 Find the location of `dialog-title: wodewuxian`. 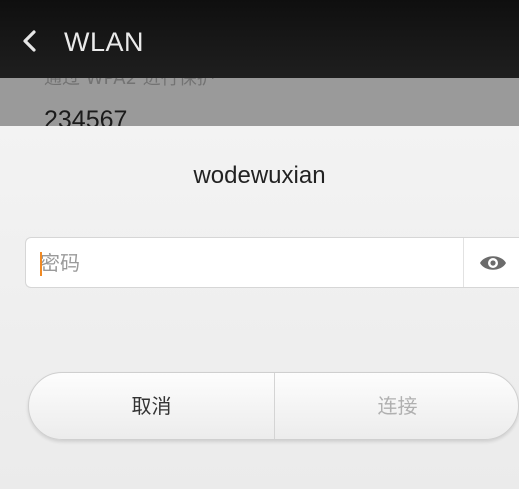

dialog-title: wodewuxian is located at coordinates (259, 175).